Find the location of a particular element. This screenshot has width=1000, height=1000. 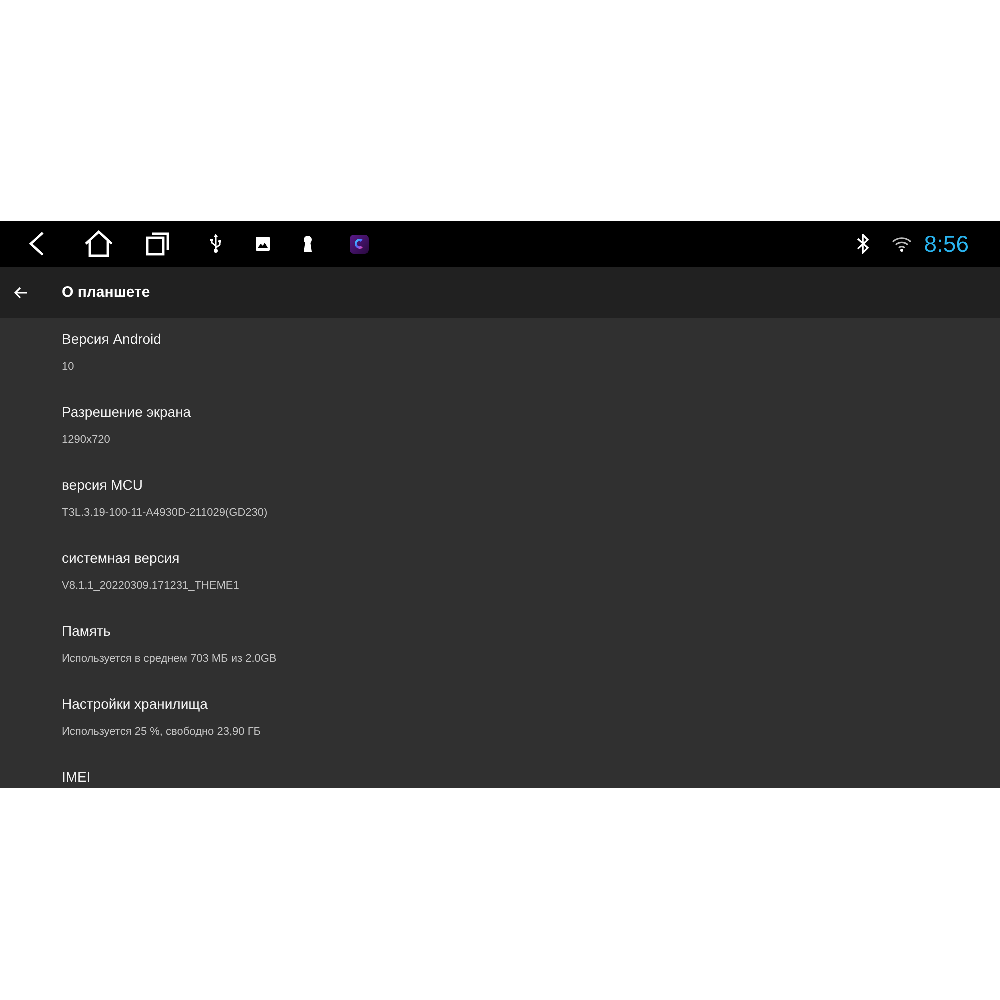

item-title: IMEI is located at coordinates (76, 777).